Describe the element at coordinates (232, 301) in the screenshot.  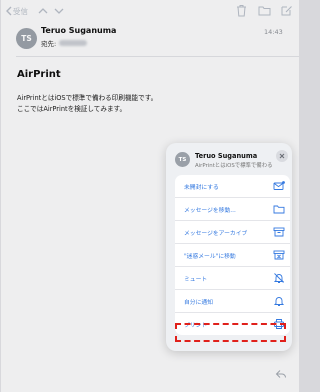
I see `menu-item-notify-me: 自分に通知` at that location.